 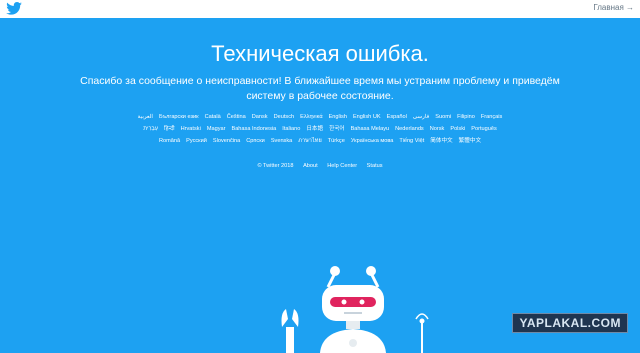 What do you see at coordinates (397, 117) in the screenshot?
I see `language-link: Español` at bounding box center [397, 117].